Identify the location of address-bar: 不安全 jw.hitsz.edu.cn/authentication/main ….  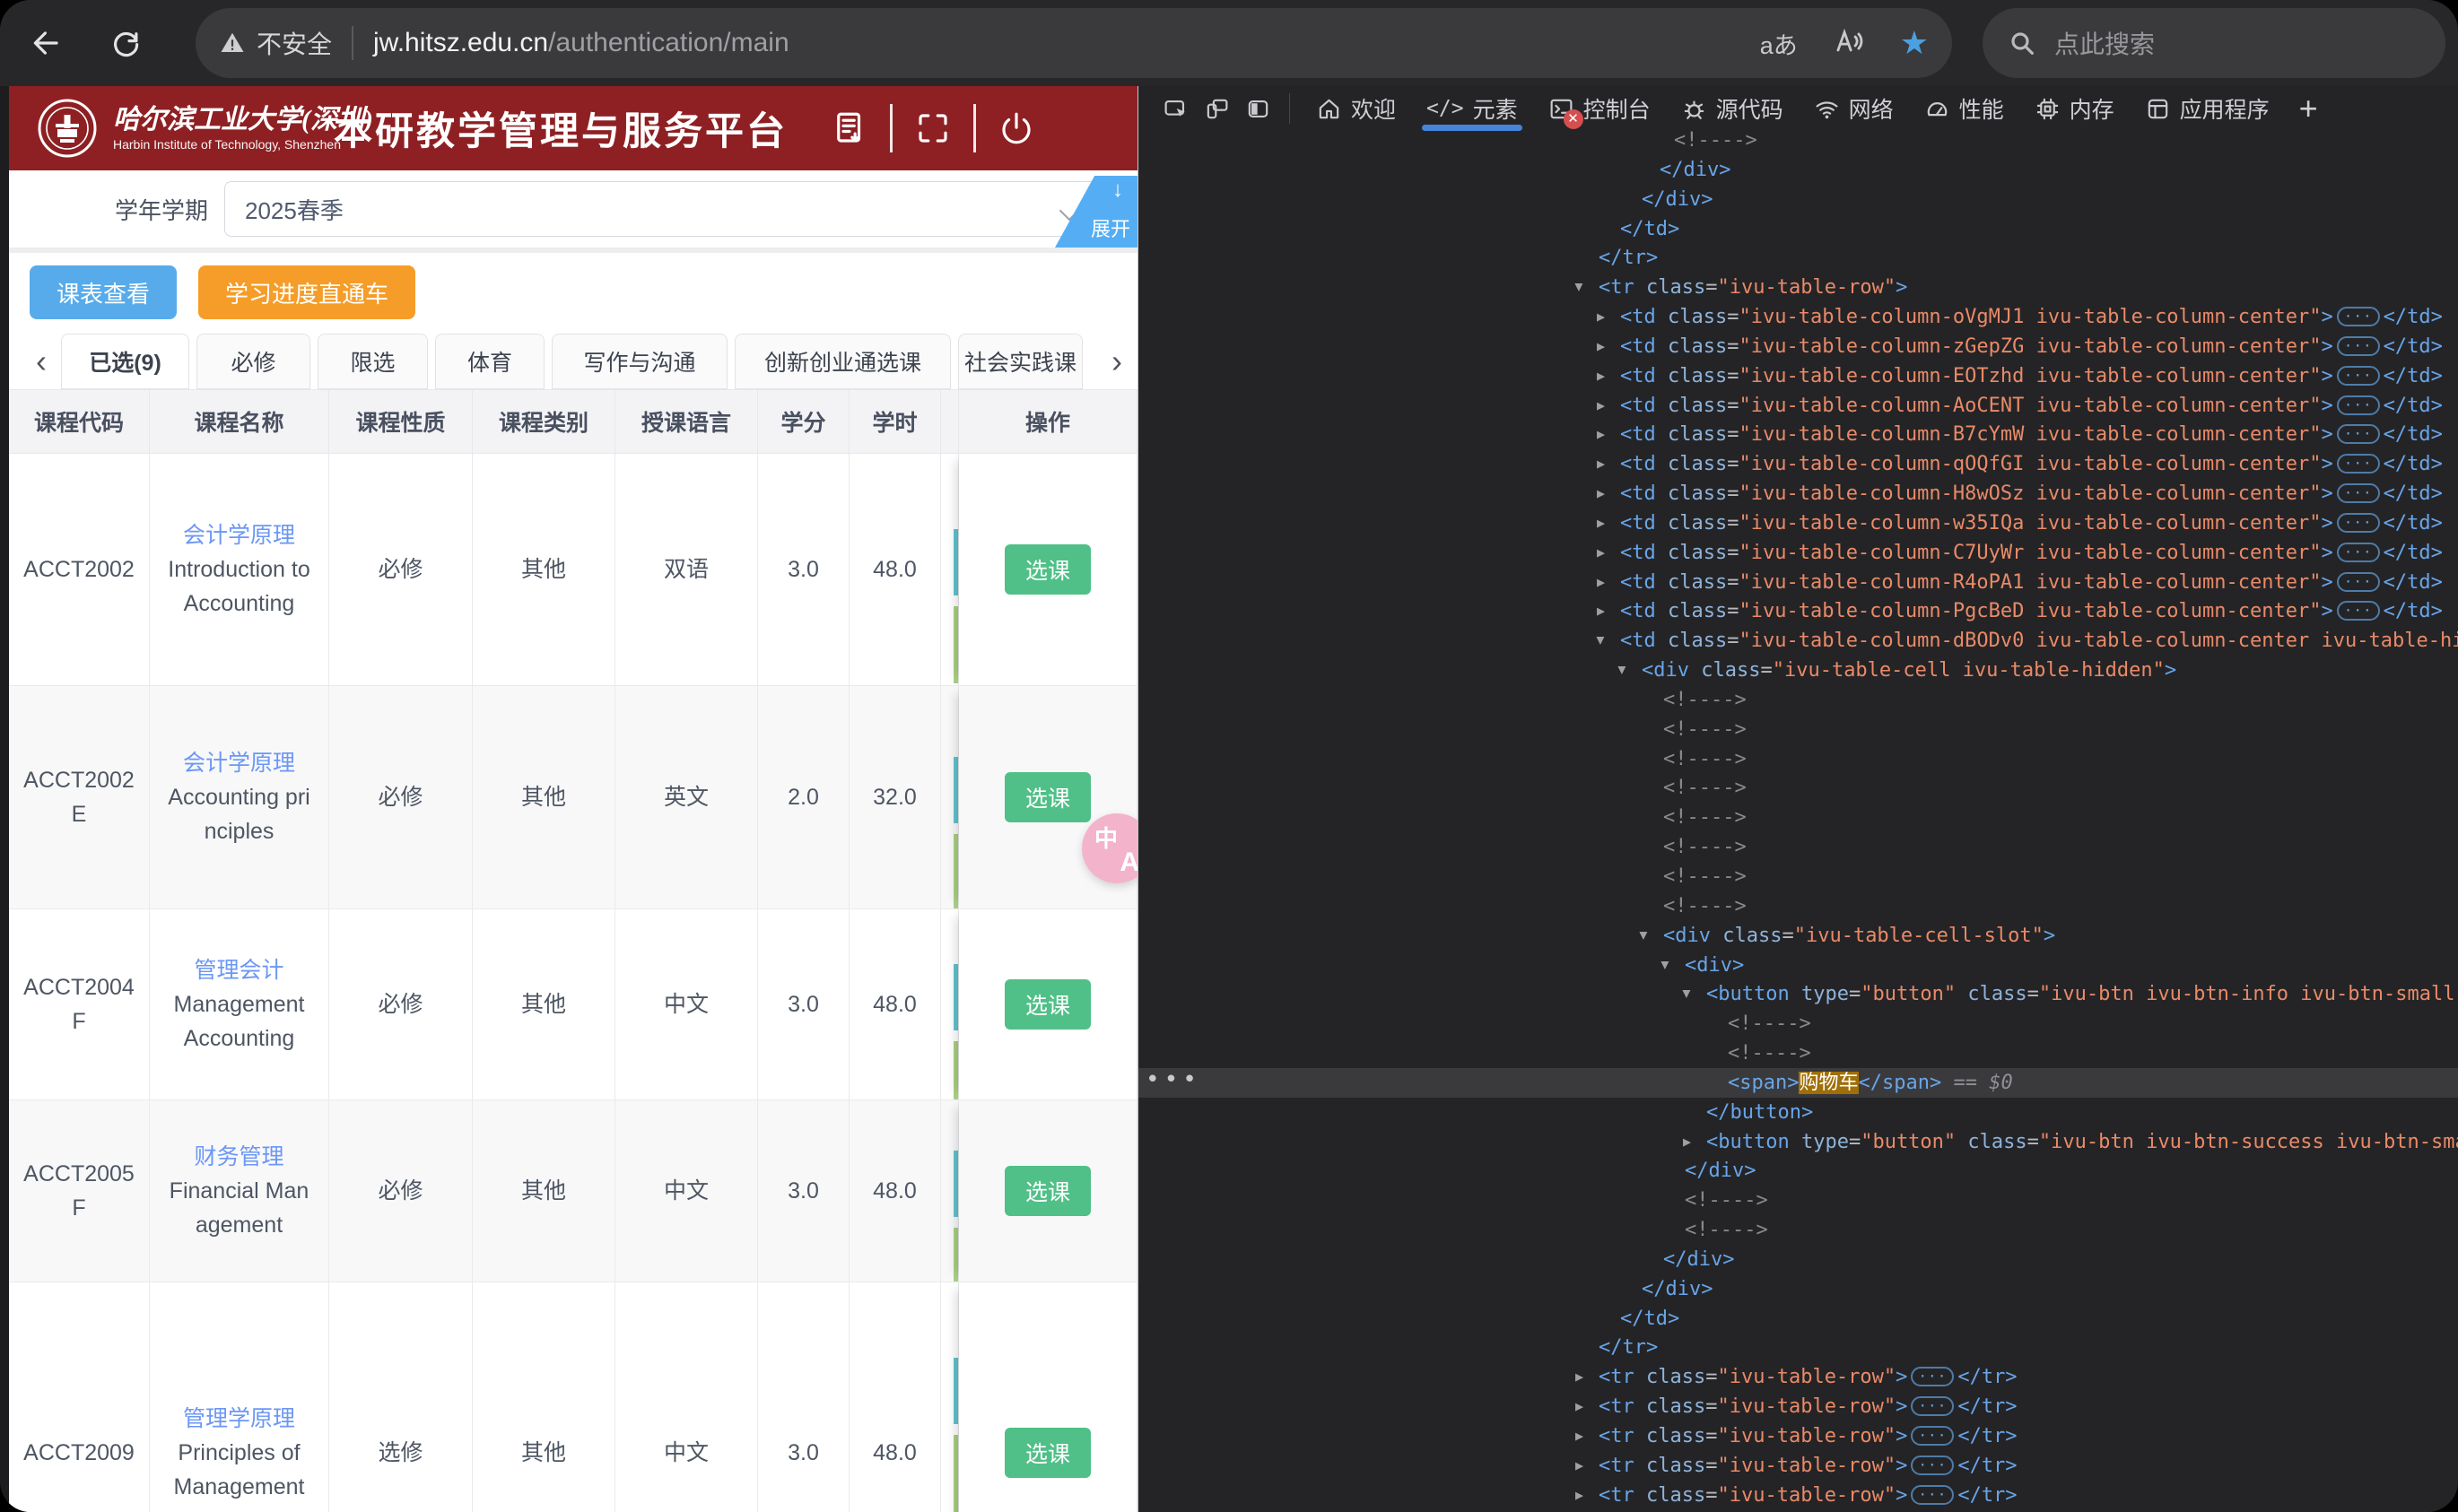
(1074, 43).